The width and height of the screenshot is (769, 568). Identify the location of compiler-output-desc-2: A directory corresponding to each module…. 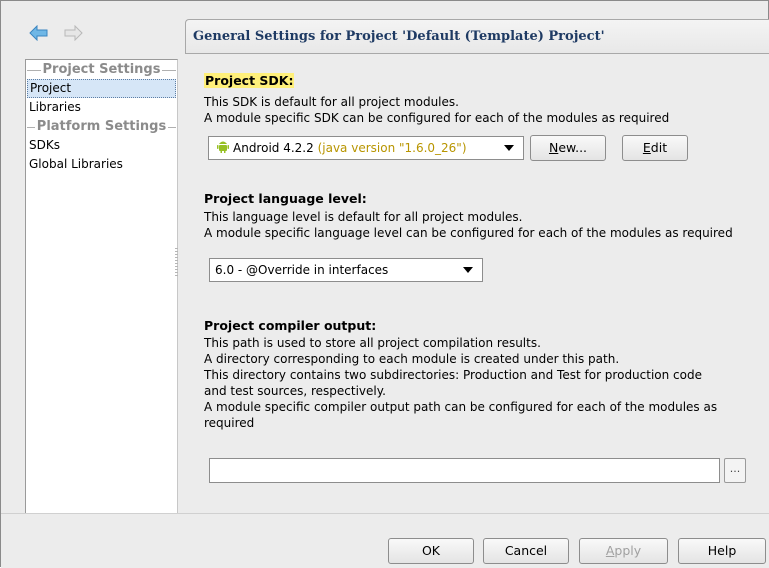
(412, 359).